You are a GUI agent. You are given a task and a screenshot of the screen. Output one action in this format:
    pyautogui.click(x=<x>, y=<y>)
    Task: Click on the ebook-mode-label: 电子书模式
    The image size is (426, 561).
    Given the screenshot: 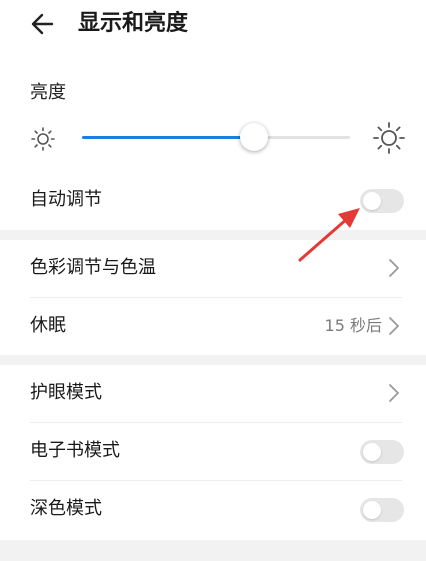 What is the action you would take?
    pyautogui.click(x=75, y=450)
    